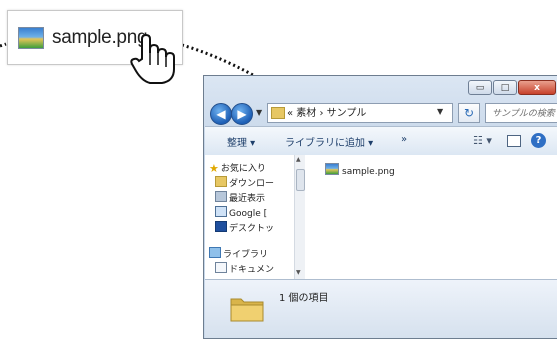  What do you see at coordinates (95, 47) in the screenshot?
I see `dragged-file-zoom: sample.png` at bounding box center [95, 47].